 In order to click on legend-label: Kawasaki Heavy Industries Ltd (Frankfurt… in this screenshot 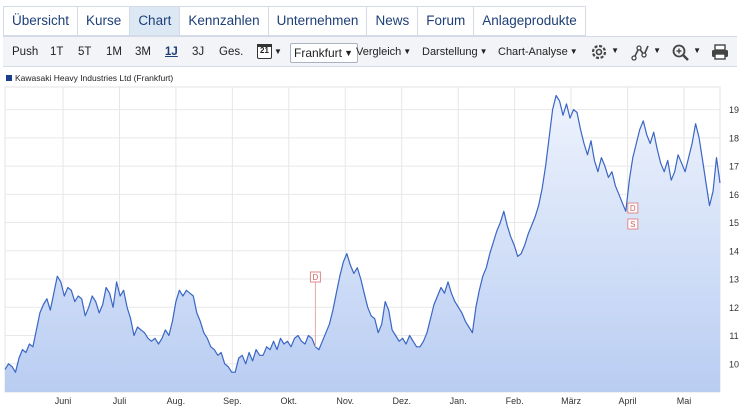, I will do `click(94, 78)`.